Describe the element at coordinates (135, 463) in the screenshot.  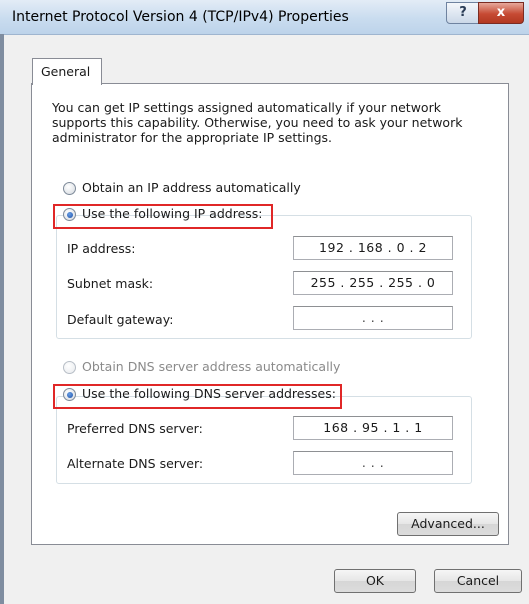
I see `alternate-dns-label: Alternate DNS server:` at that location.